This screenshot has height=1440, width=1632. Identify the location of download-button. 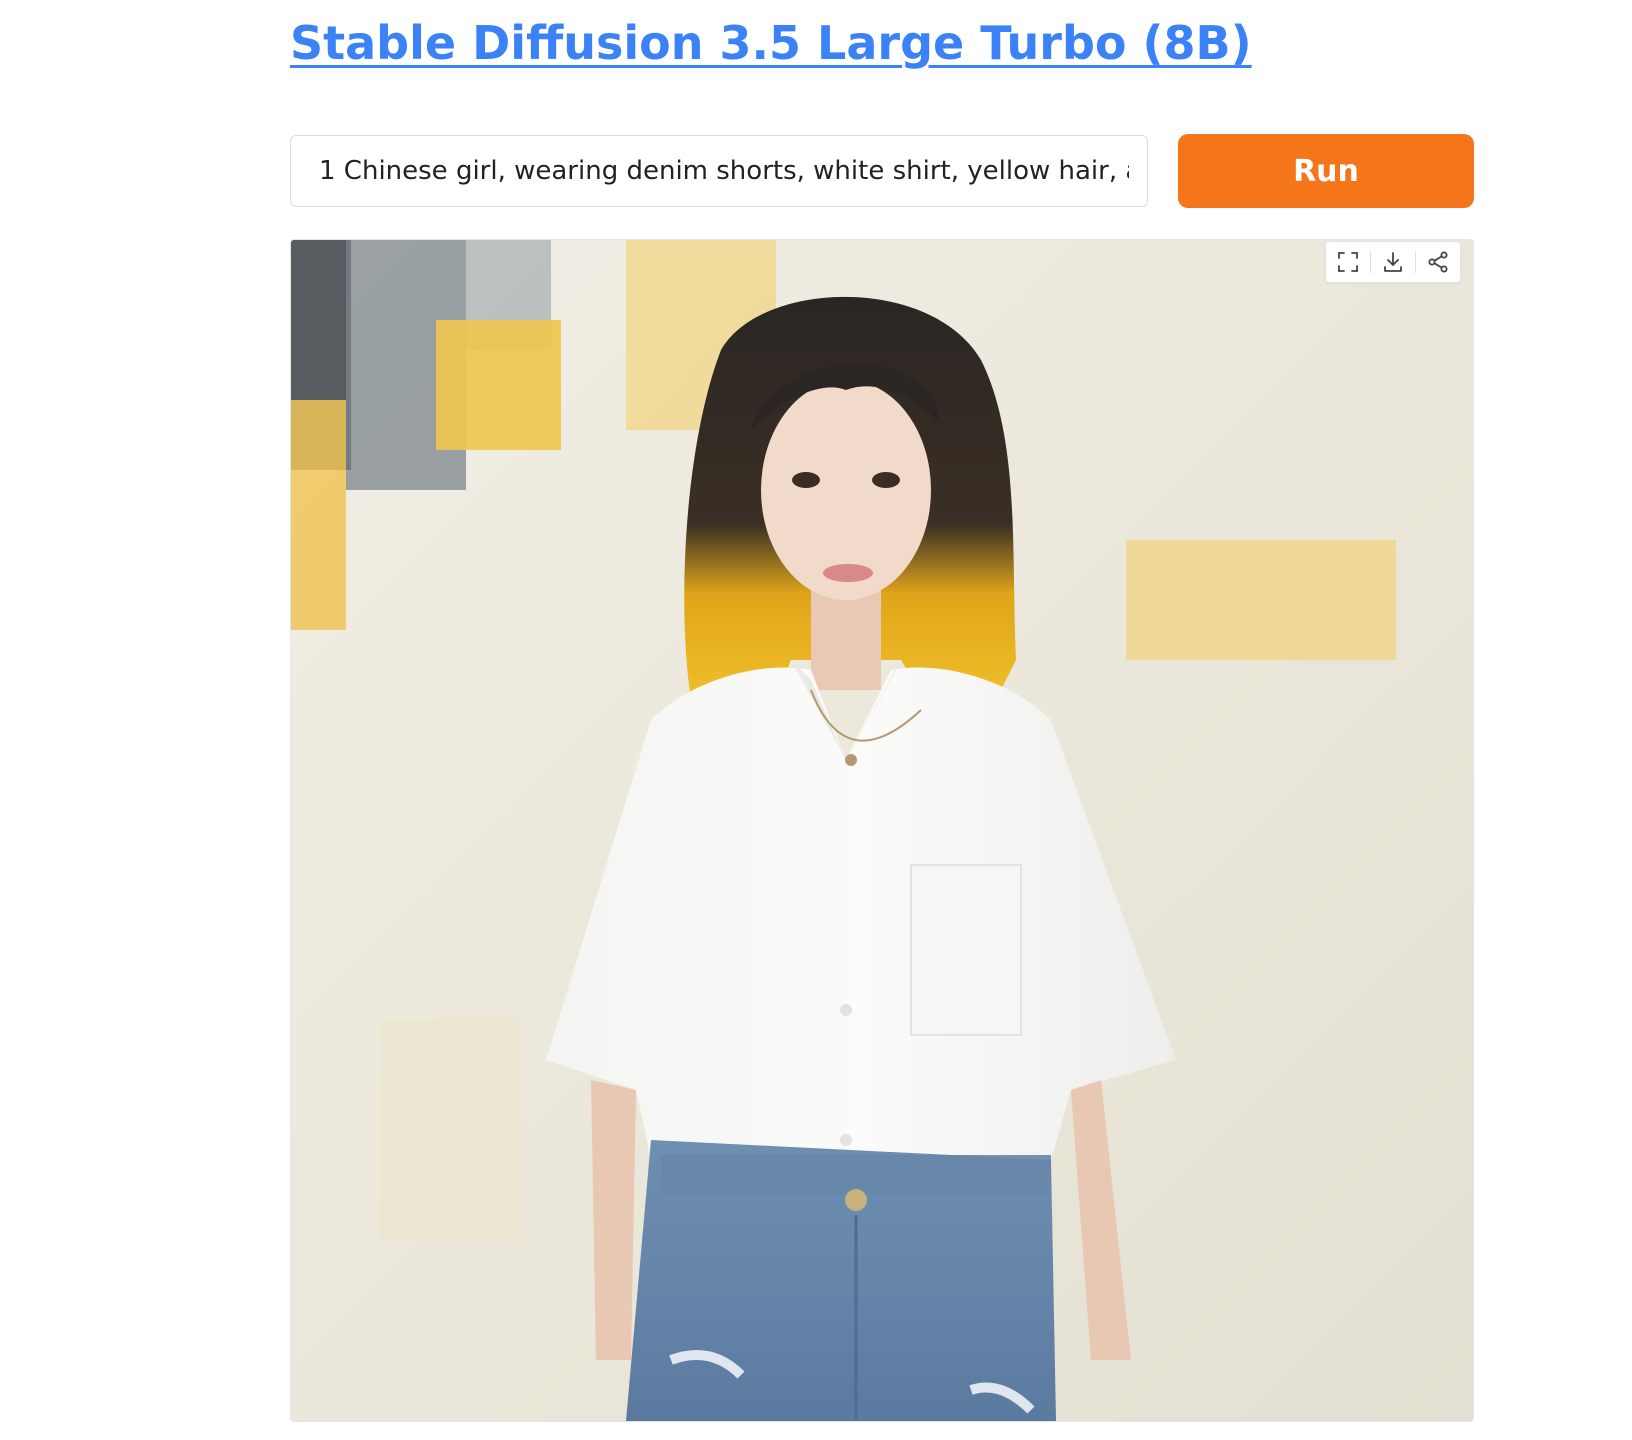
(1393, 262).